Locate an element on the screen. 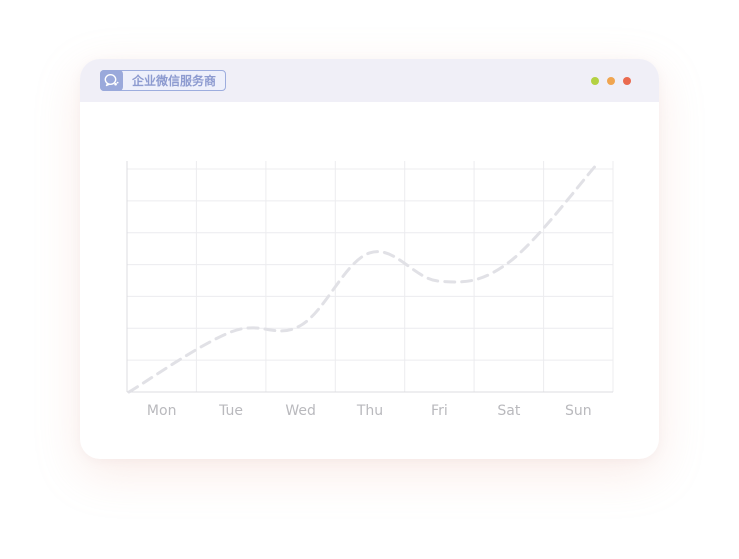 The width and height of the screenshot is (739, 559). x-tick-label: Fri is located at coordinates (439, 411).